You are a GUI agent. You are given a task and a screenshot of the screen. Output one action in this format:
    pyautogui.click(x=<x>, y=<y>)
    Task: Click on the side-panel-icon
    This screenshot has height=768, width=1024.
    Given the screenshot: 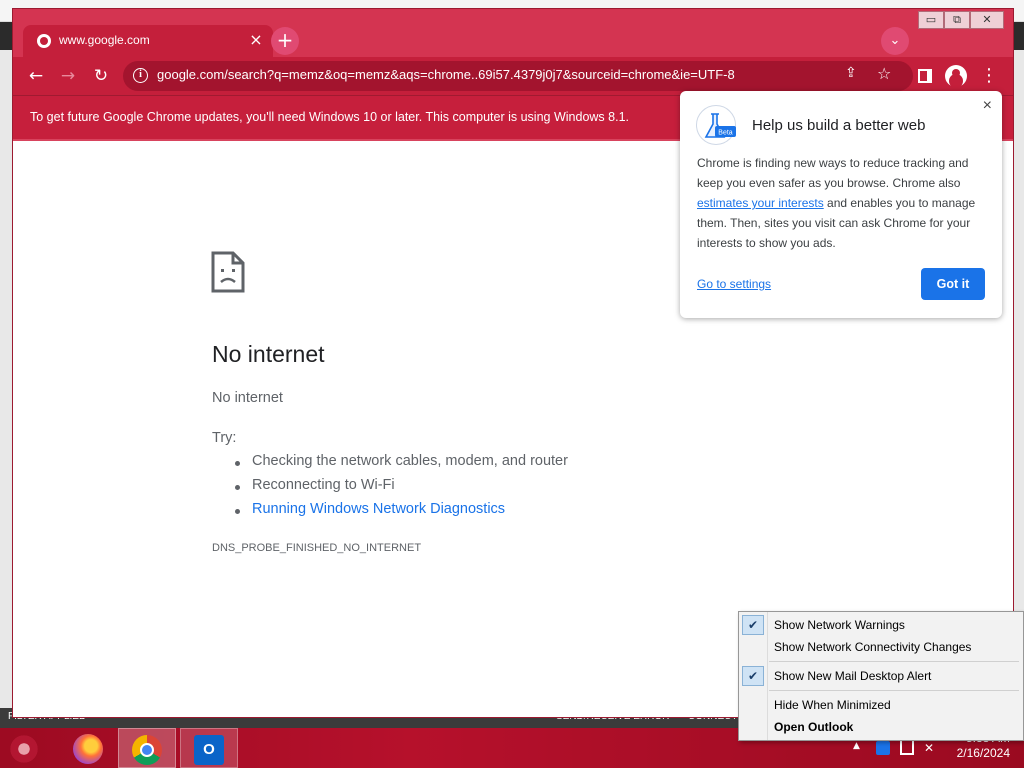 What is the action you would take?
    pyautogui.click(x=925, y=76)
    